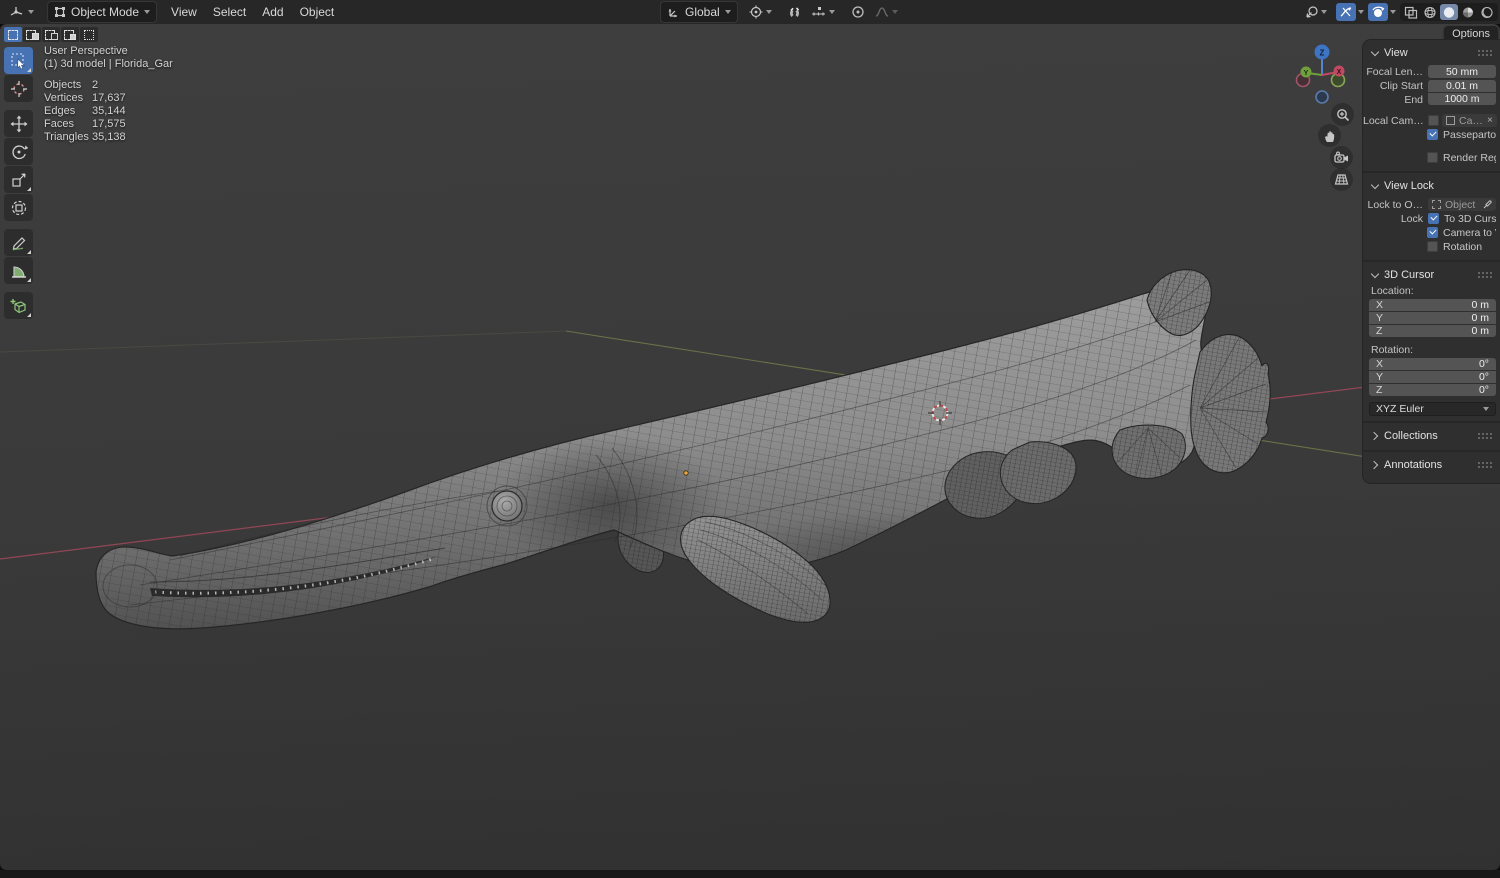 This screenshot has height=878, width=1500. I want to click on camera-view-button, so click(1341, 157).